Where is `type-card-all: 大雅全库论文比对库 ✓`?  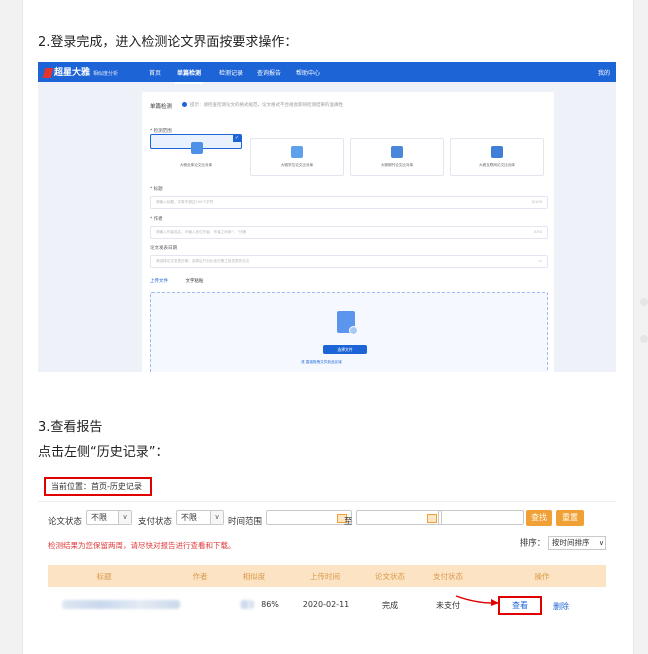 type-card-all: 大雅全库论文比对库 ✓ is located at coordinates (196, 150).